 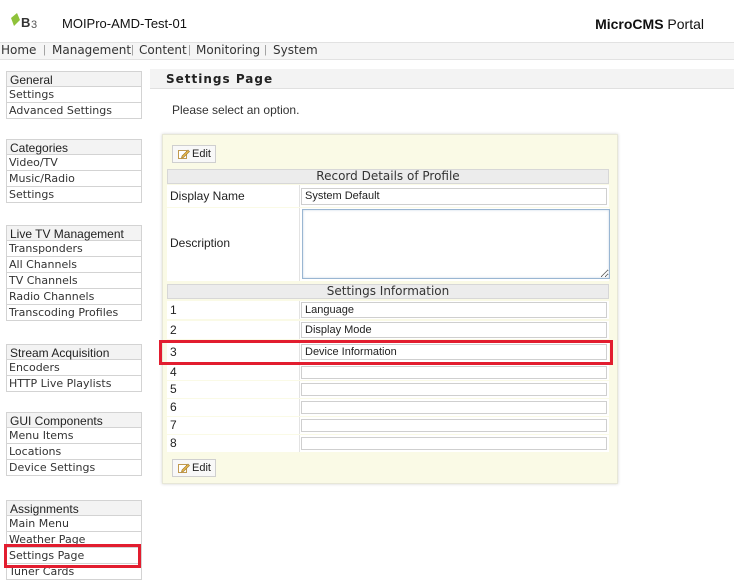 I want to click on sidebar-item-weather-page: Weather Page, so click(x=74, y=540).